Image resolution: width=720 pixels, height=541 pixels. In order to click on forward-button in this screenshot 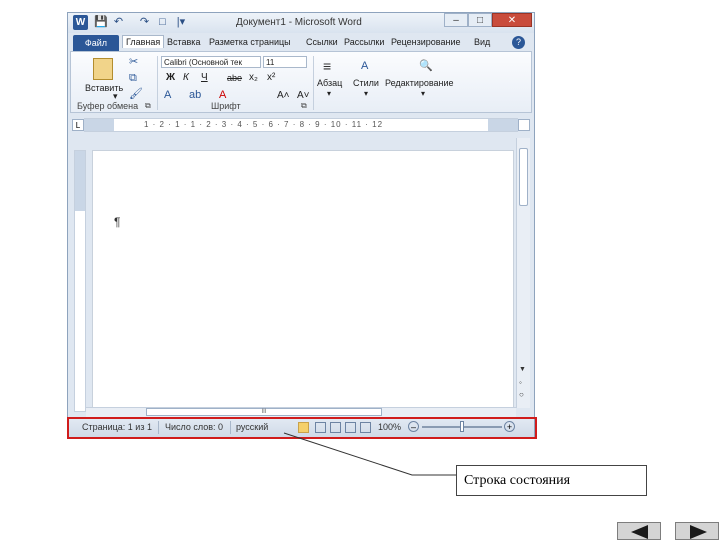, I will do `click(697, 531)`.